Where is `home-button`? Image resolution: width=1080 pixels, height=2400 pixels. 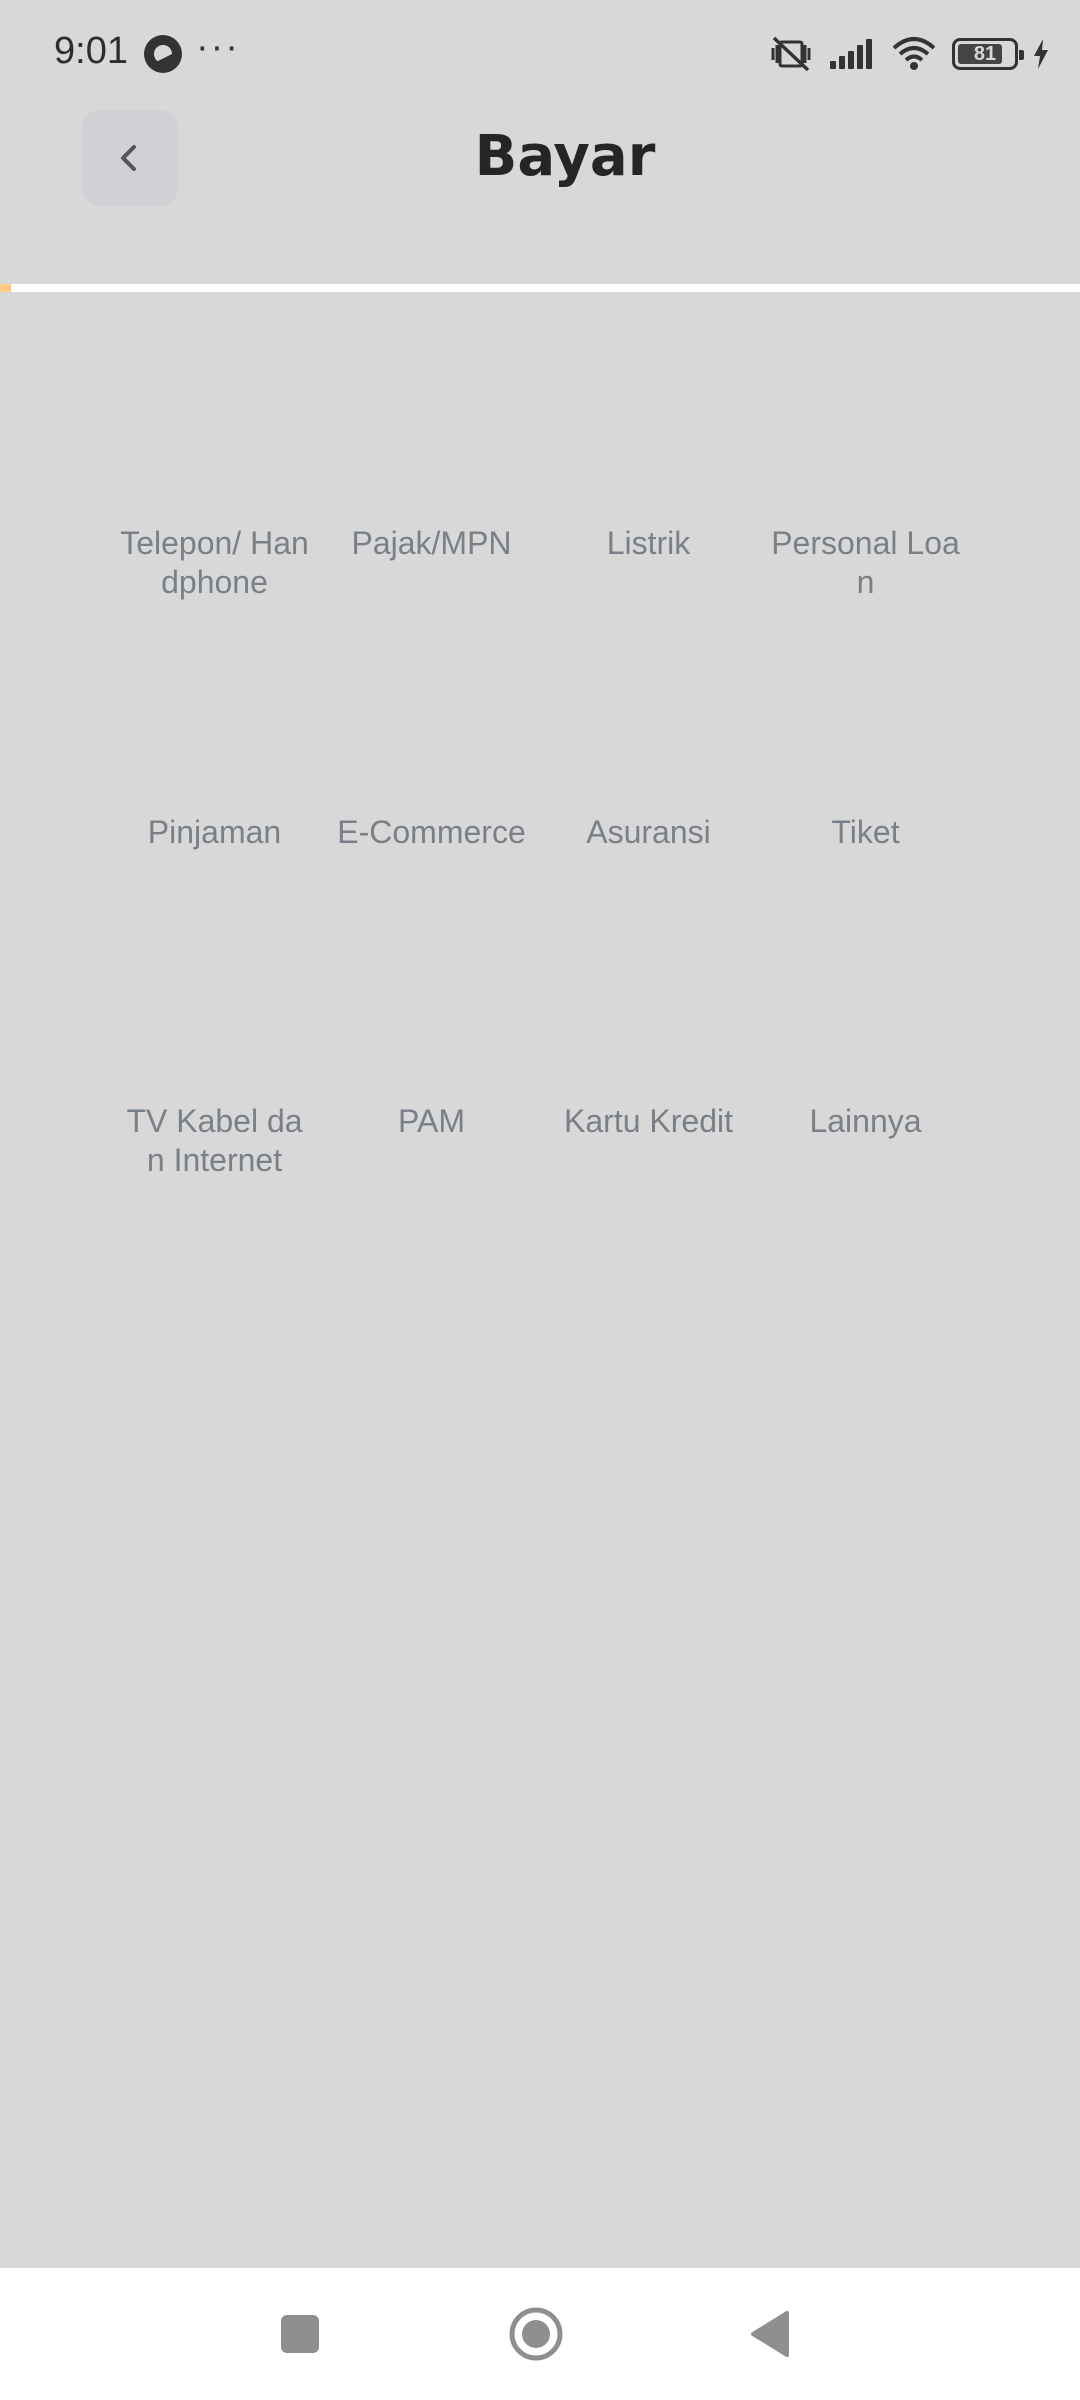 home-button is located at coordinates (536, 2334).